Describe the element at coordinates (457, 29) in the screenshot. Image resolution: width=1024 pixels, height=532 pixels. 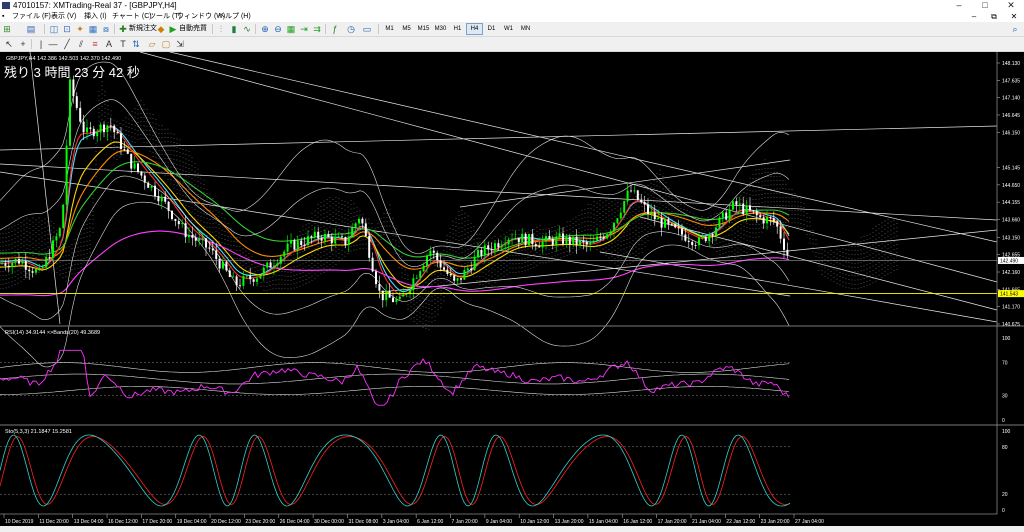
I see `timeframe-h1: H1` at that location.